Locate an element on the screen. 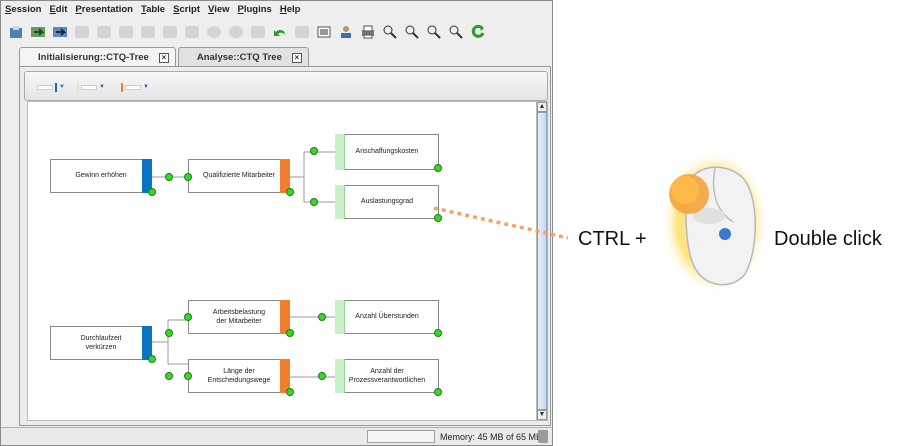 The width and height of the screenshot is (913, 446). zoom-in-icon is located at coordinates (390, 32).